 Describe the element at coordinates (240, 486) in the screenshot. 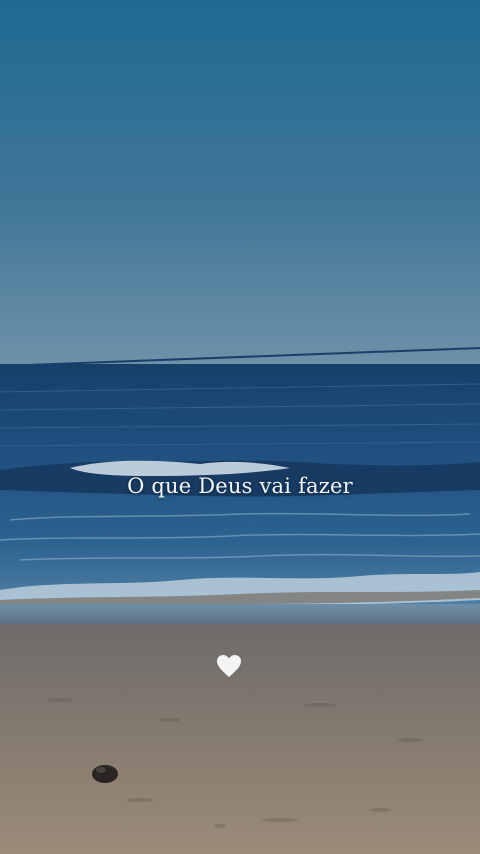

I see `lyrics-caption: O que Deus vai fazer` at that location.